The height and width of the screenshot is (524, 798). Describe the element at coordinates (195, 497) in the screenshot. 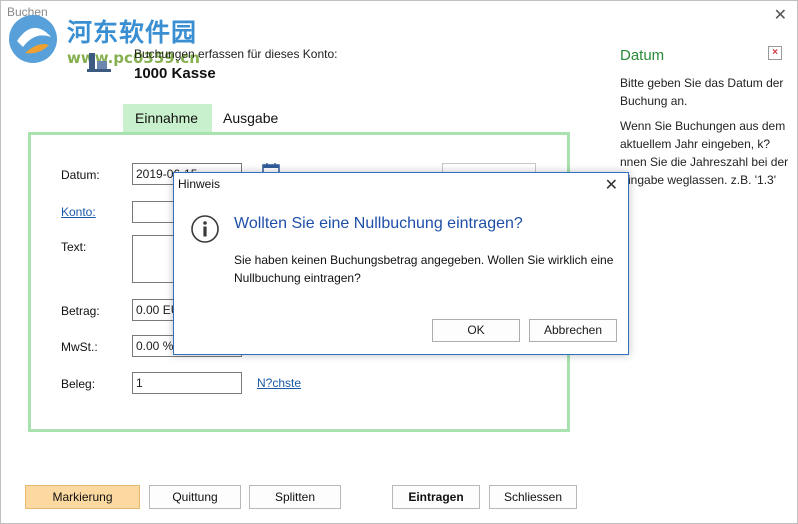

I see `quittung-button: Quittung` at that location.